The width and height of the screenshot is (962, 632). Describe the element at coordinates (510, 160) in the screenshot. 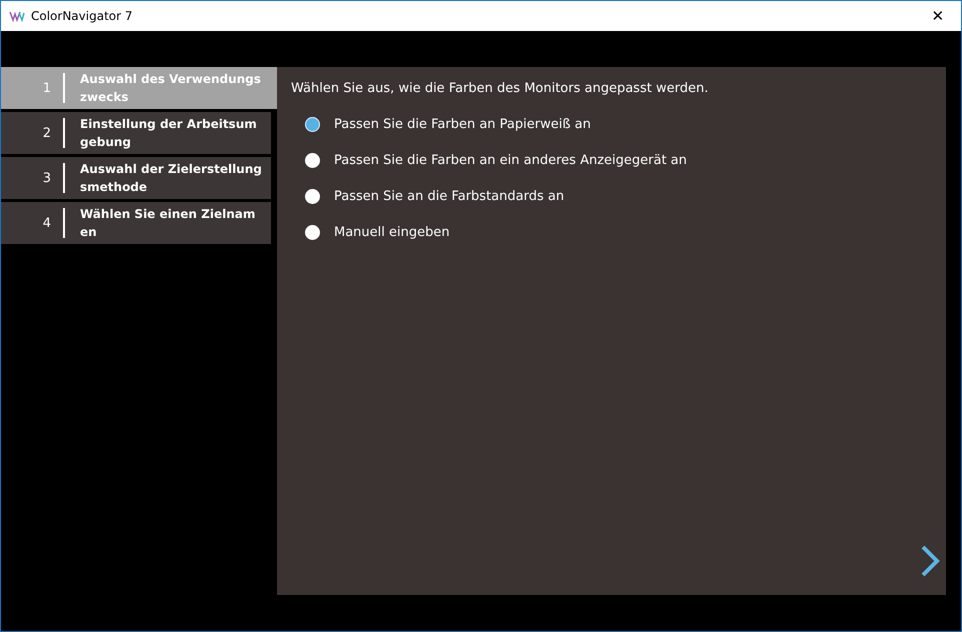

I see `option-label: Passen Sie die Farben an ein anderes Anzeigegerät an` at that location.